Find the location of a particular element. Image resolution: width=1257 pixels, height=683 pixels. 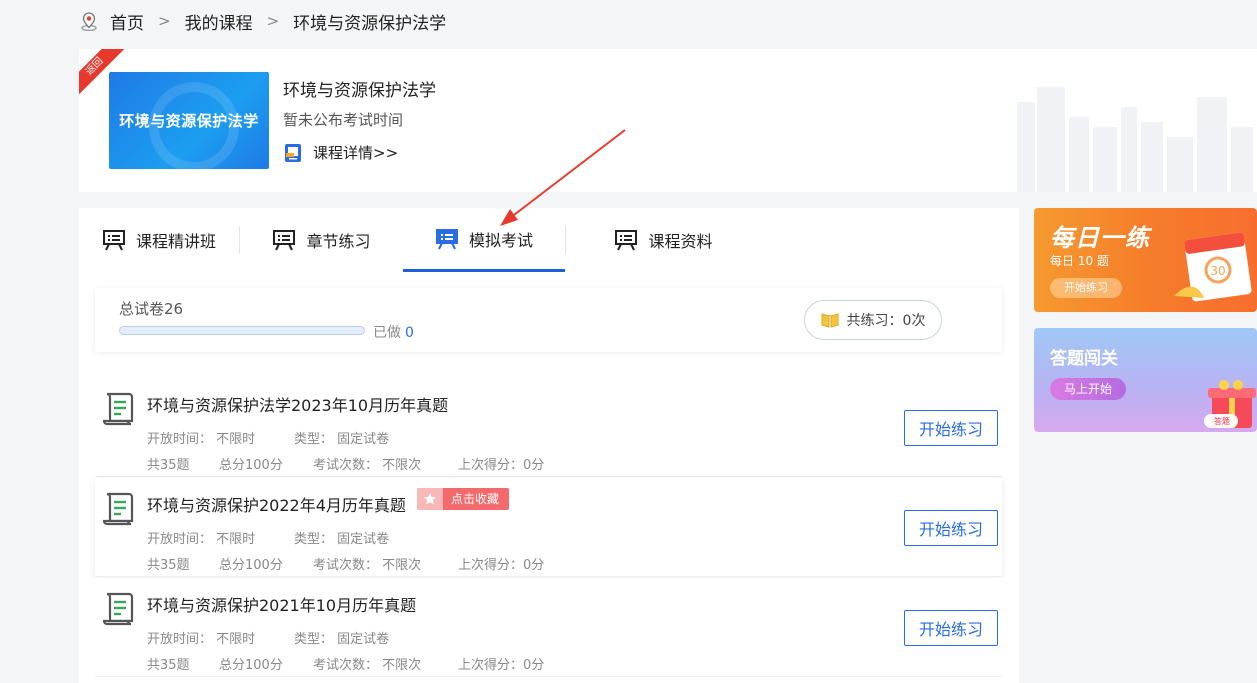

done-count: 已做 0 is located at coordinates (393, 332).